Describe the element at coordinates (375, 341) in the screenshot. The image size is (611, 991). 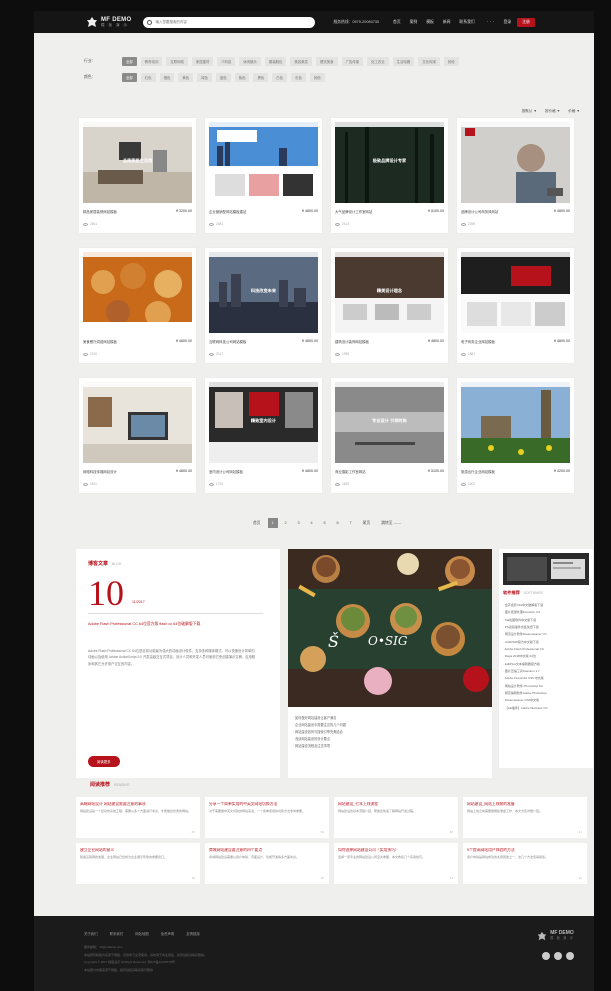
I see `template-title: 建筑设计装饰网站模板` at that location.